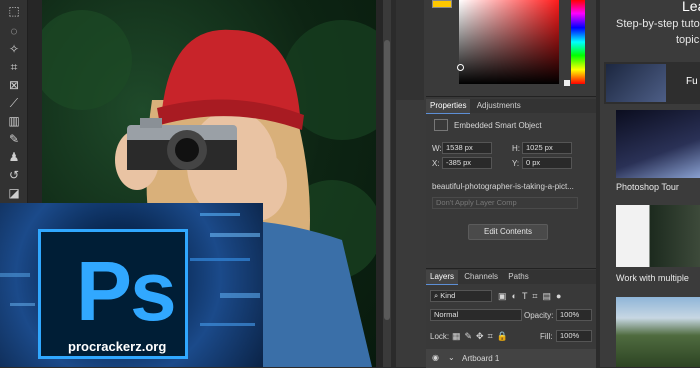 The width and height of the screenshot is (700, 368). I want to click on eyedropper-tool-icon: ⟋, so click(14, 103).